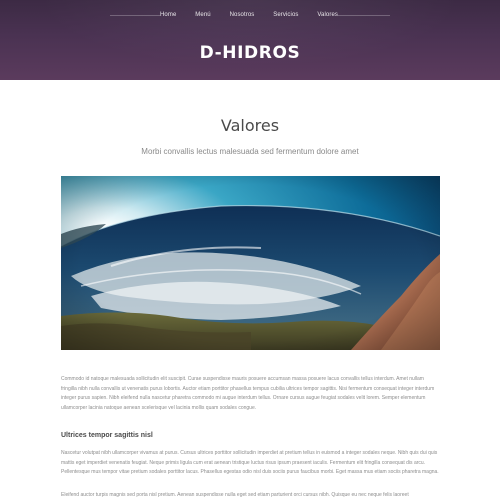 The height and width of the screenshot is (501, 500). Describe the element at coordinates (327, 15) in the screenshot. I see `nav-item-valores: Valores` at that location.